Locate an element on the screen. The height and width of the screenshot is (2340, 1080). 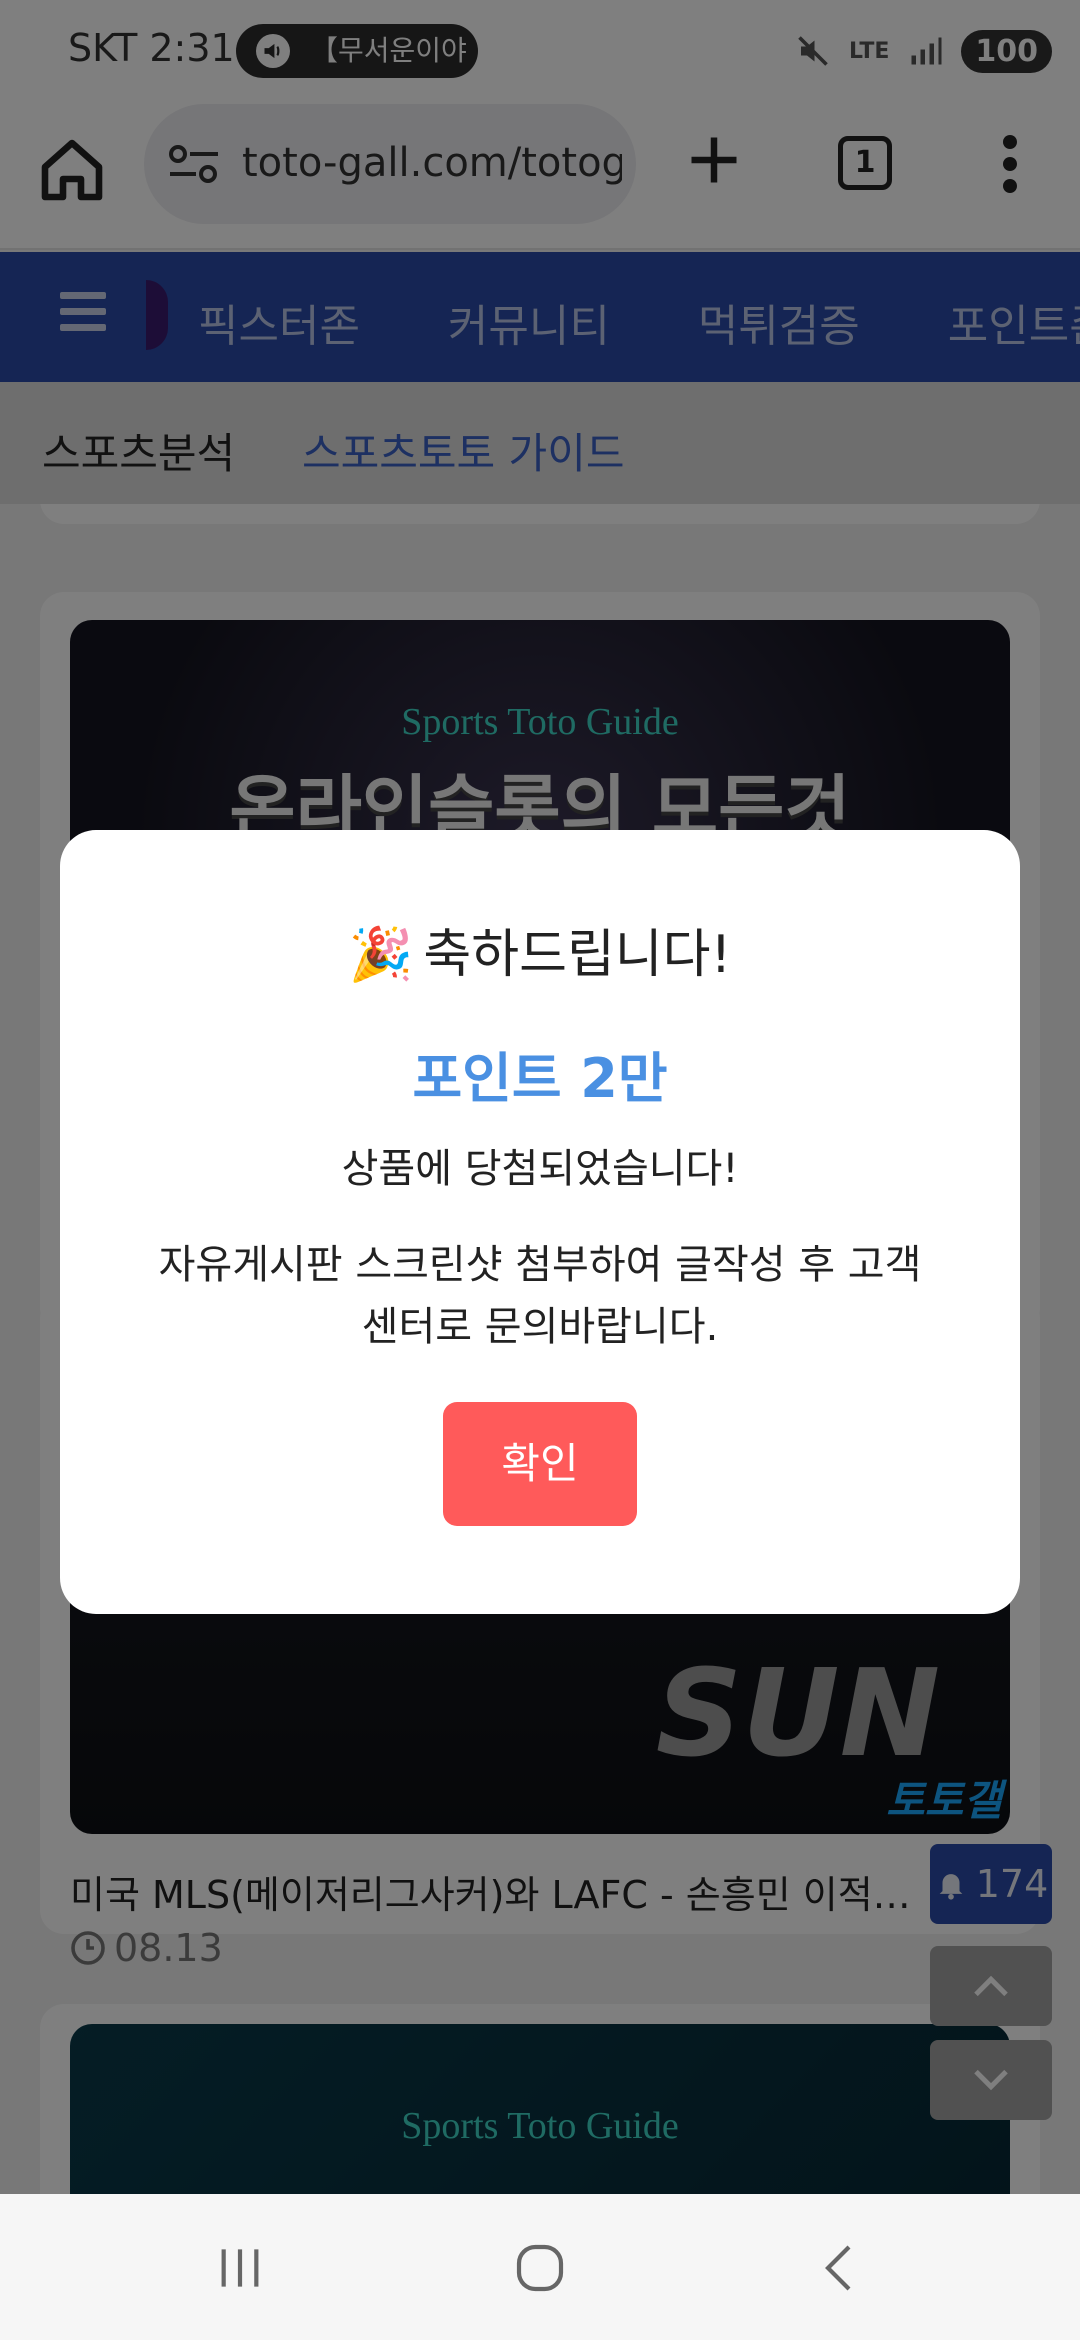
modal-title: 🎉 축하드립니다! is located at coordinates (540, 949).